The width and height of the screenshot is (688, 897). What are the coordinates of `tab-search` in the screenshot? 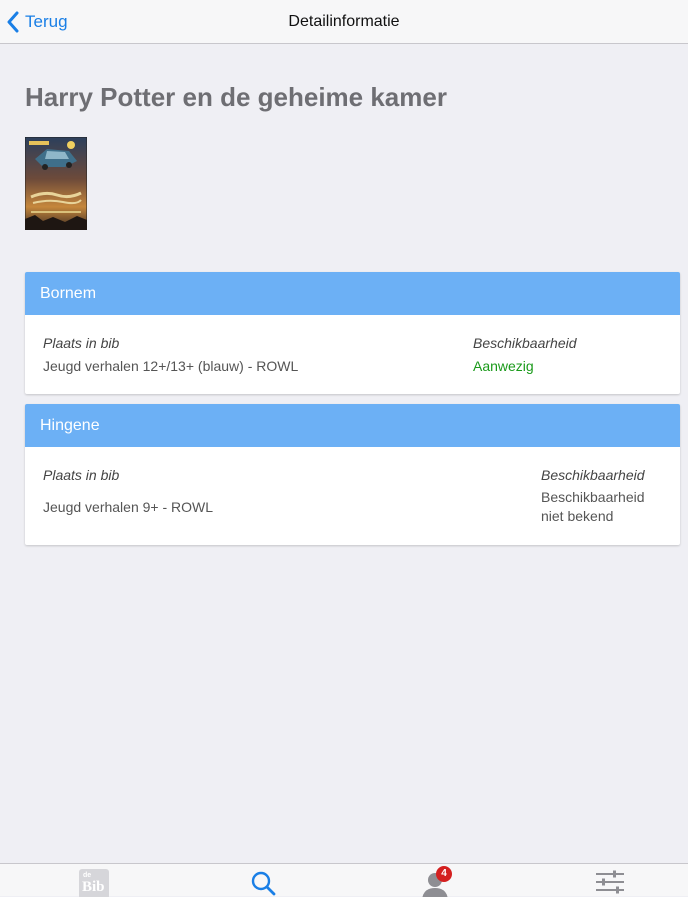 It's located at (263, 880).